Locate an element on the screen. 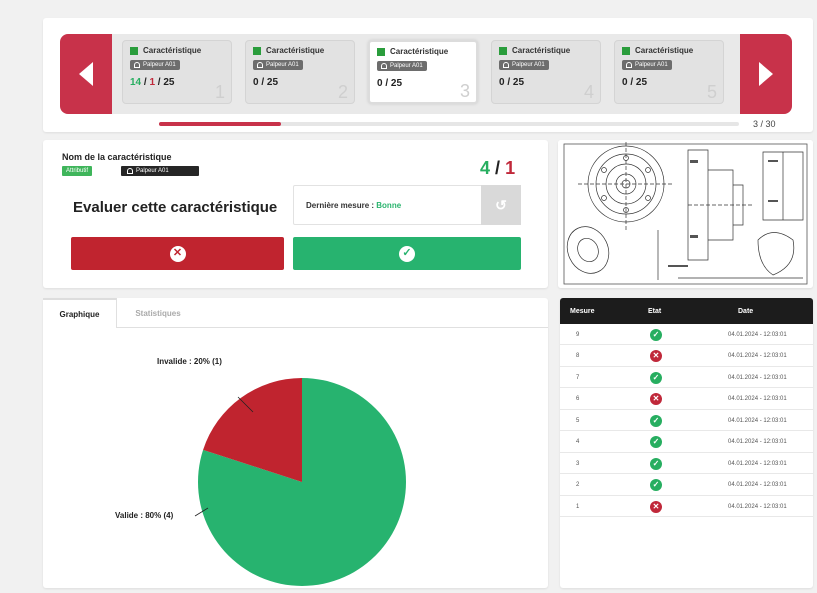 Image resolution: width=817 pixels, height=593 pixels. invalid-button: ✕ is located at coordinates (177, 253).